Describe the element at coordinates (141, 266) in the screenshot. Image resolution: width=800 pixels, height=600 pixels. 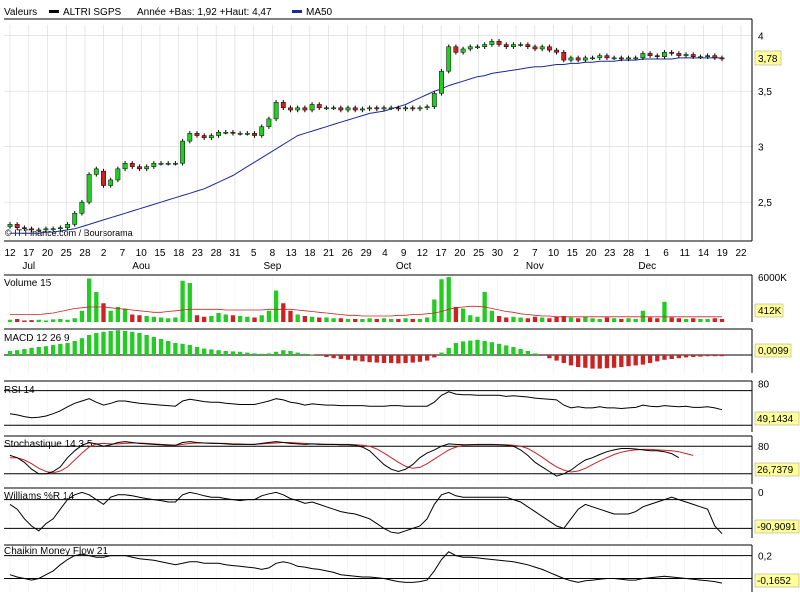
I see `month-label: Aou` at that location.